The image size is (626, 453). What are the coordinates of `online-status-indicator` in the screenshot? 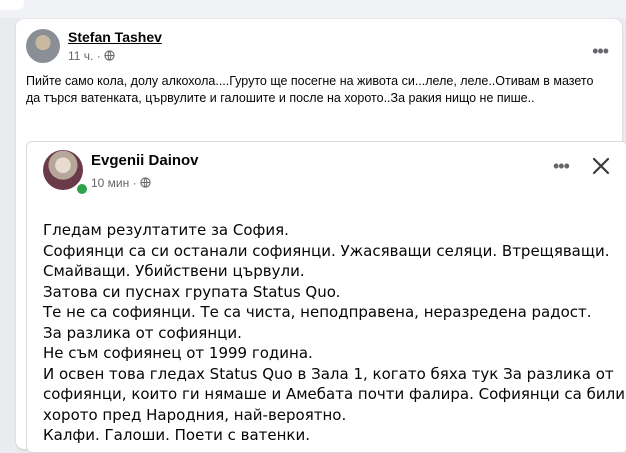 It's located at (82, 189).